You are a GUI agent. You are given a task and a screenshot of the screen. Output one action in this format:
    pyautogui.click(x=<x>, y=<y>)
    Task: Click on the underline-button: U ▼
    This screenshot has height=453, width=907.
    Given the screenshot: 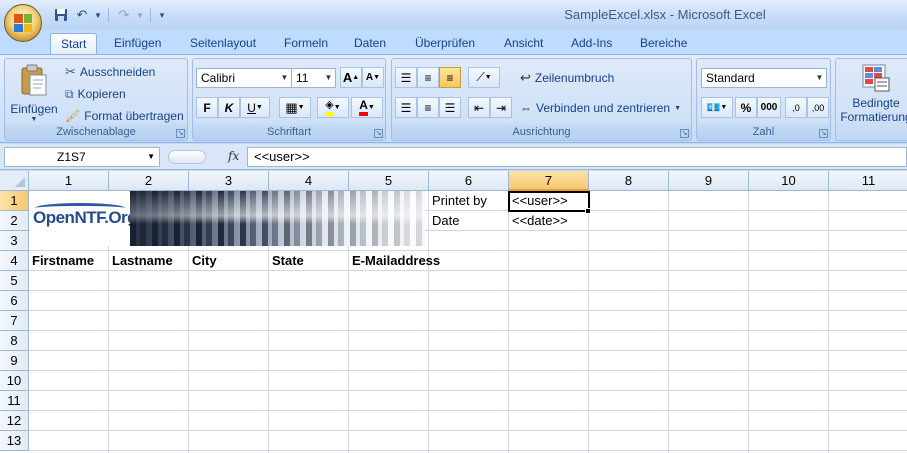 What is the action you would take?
    pyautogui.click(x=255, y=107)
    